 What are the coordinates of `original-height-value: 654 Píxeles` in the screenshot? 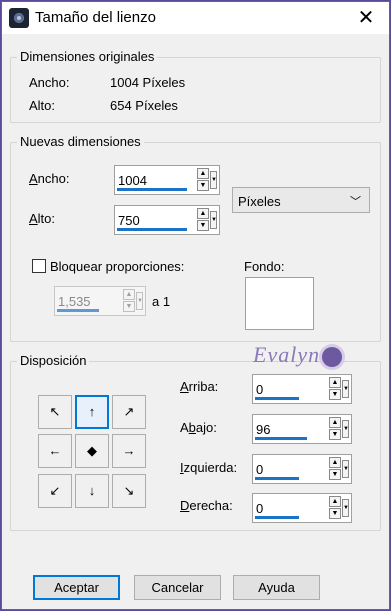 It's located at (144, 105).